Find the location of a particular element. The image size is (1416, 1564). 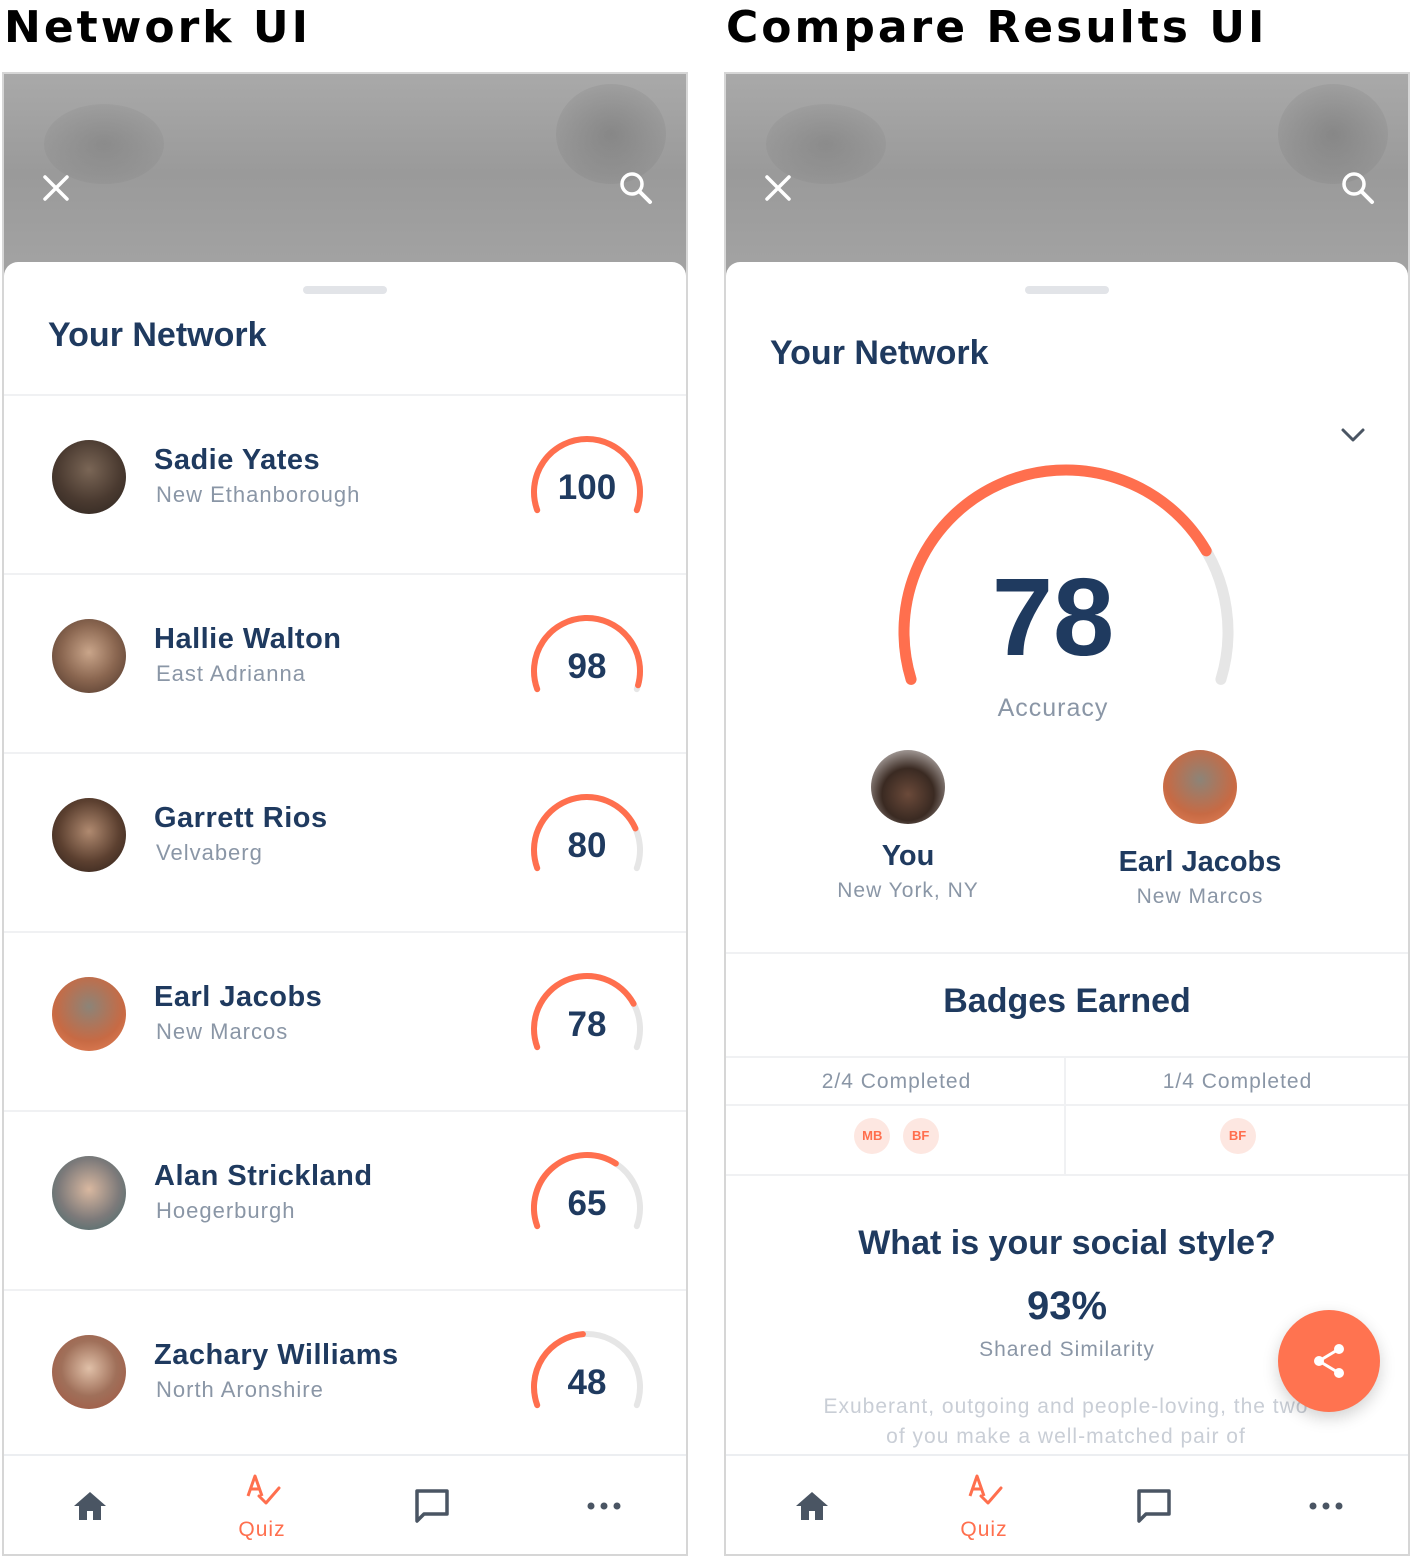

score-value: 100 is located at coordinates (587, 487).